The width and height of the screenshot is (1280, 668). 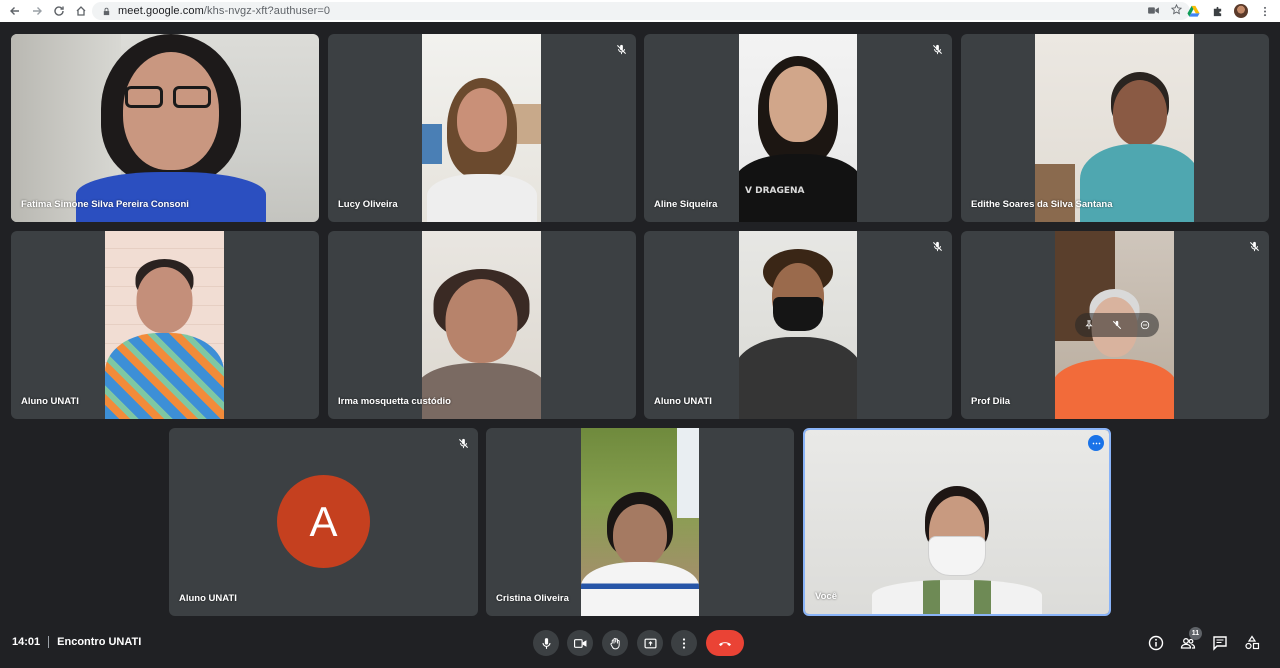 I want to click on participant-tile: Edithe Soares da Silva Santana, so click(x=1115, y=128).